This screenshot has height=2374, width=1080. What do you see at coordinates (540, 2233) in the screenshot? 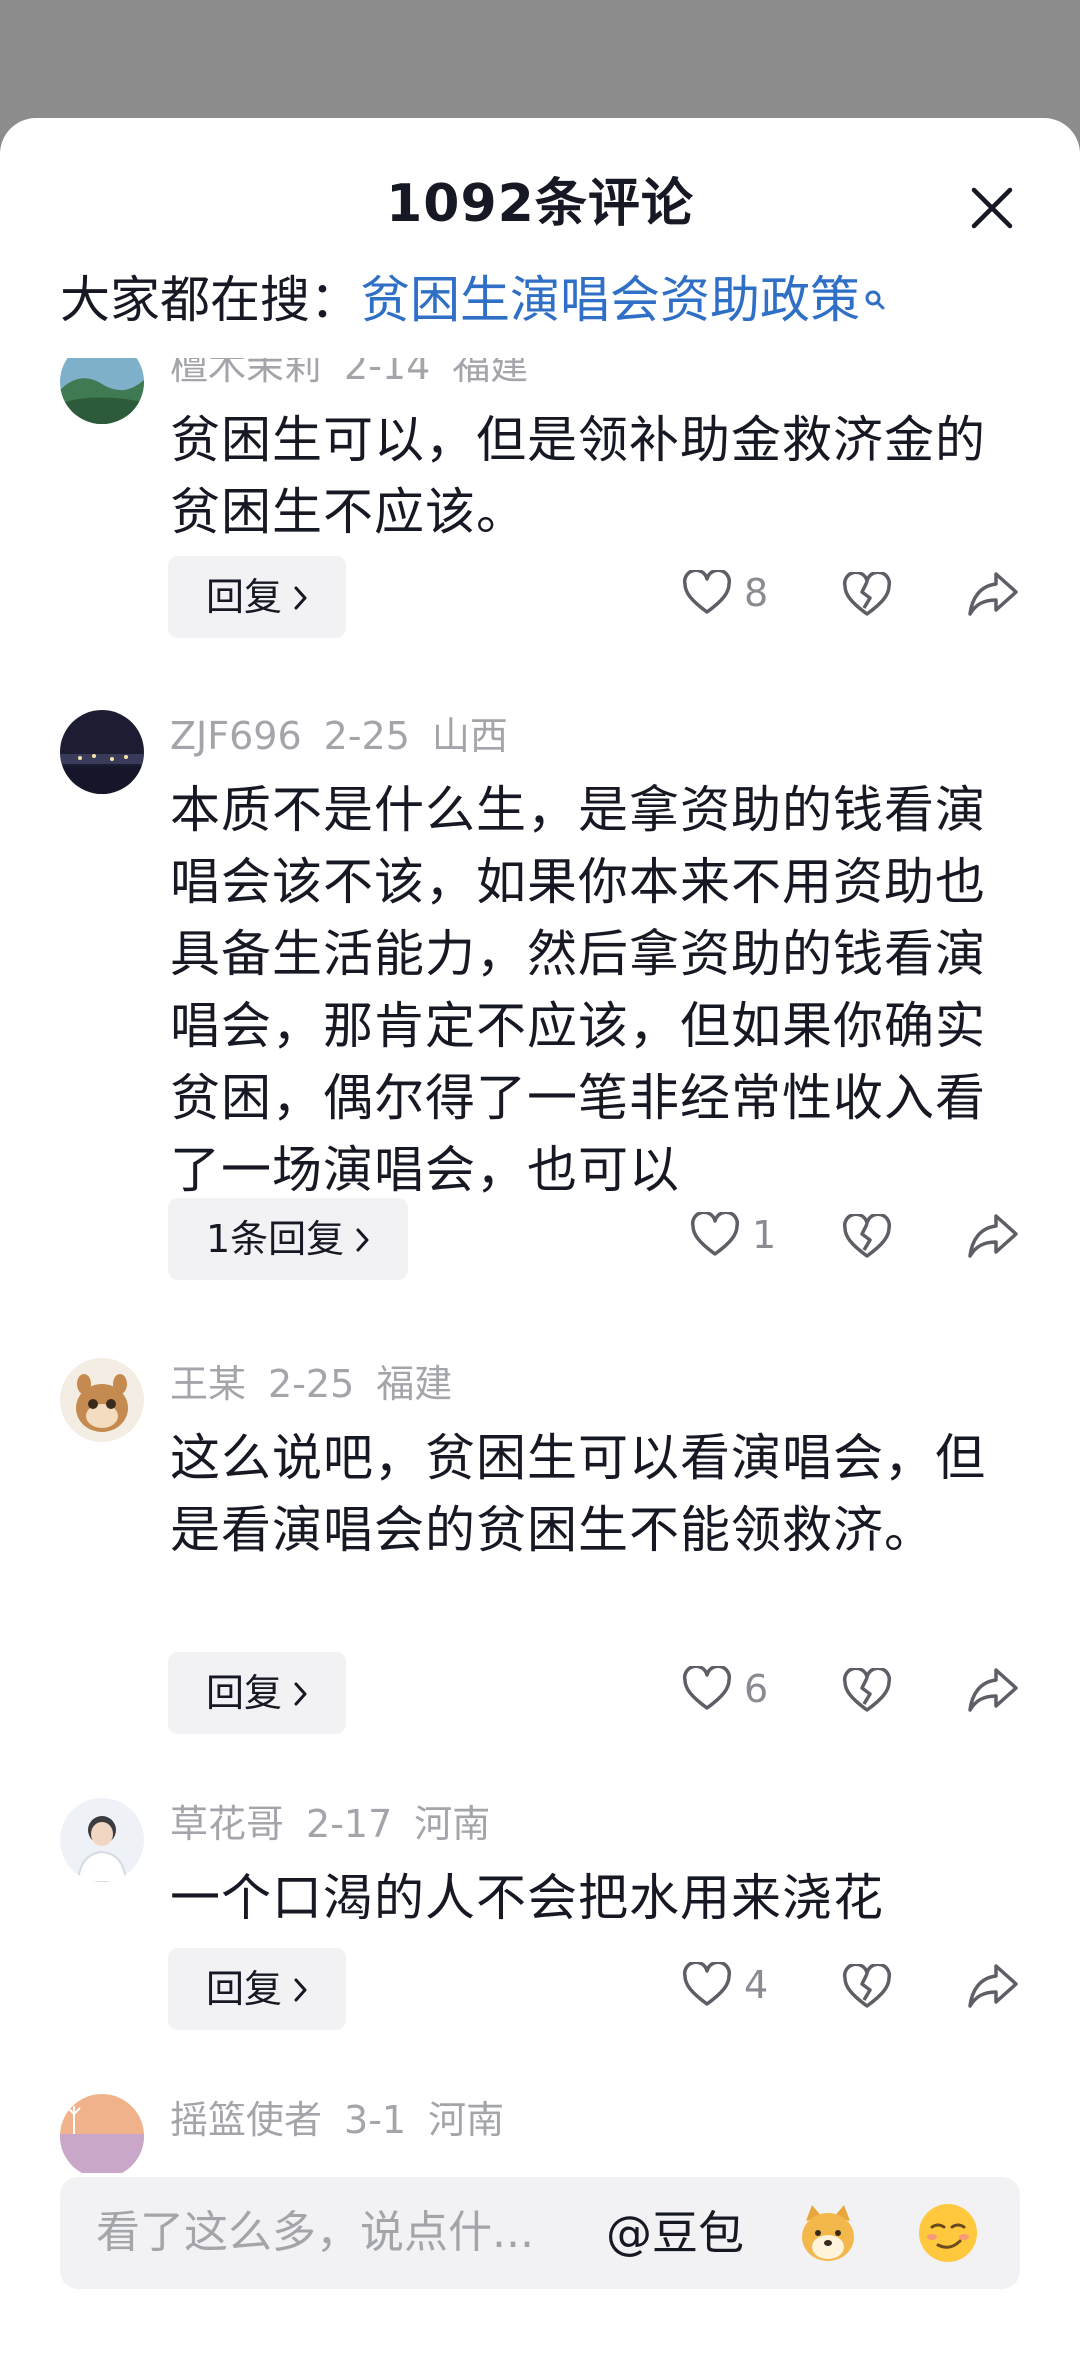
I see `comment-input-bar: 看了这么多，说点什... @豆包` at bounding box center [540, 2233].